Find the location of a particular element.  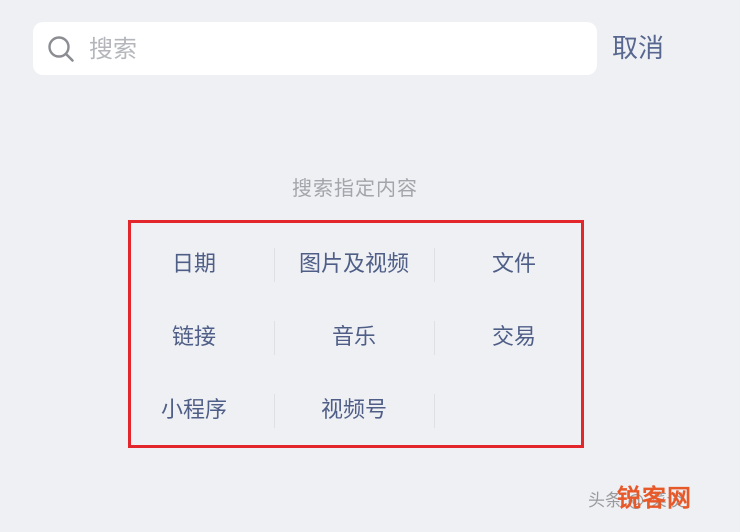

category-row: 小程序 视频号 is located at coordinates (354, 414).